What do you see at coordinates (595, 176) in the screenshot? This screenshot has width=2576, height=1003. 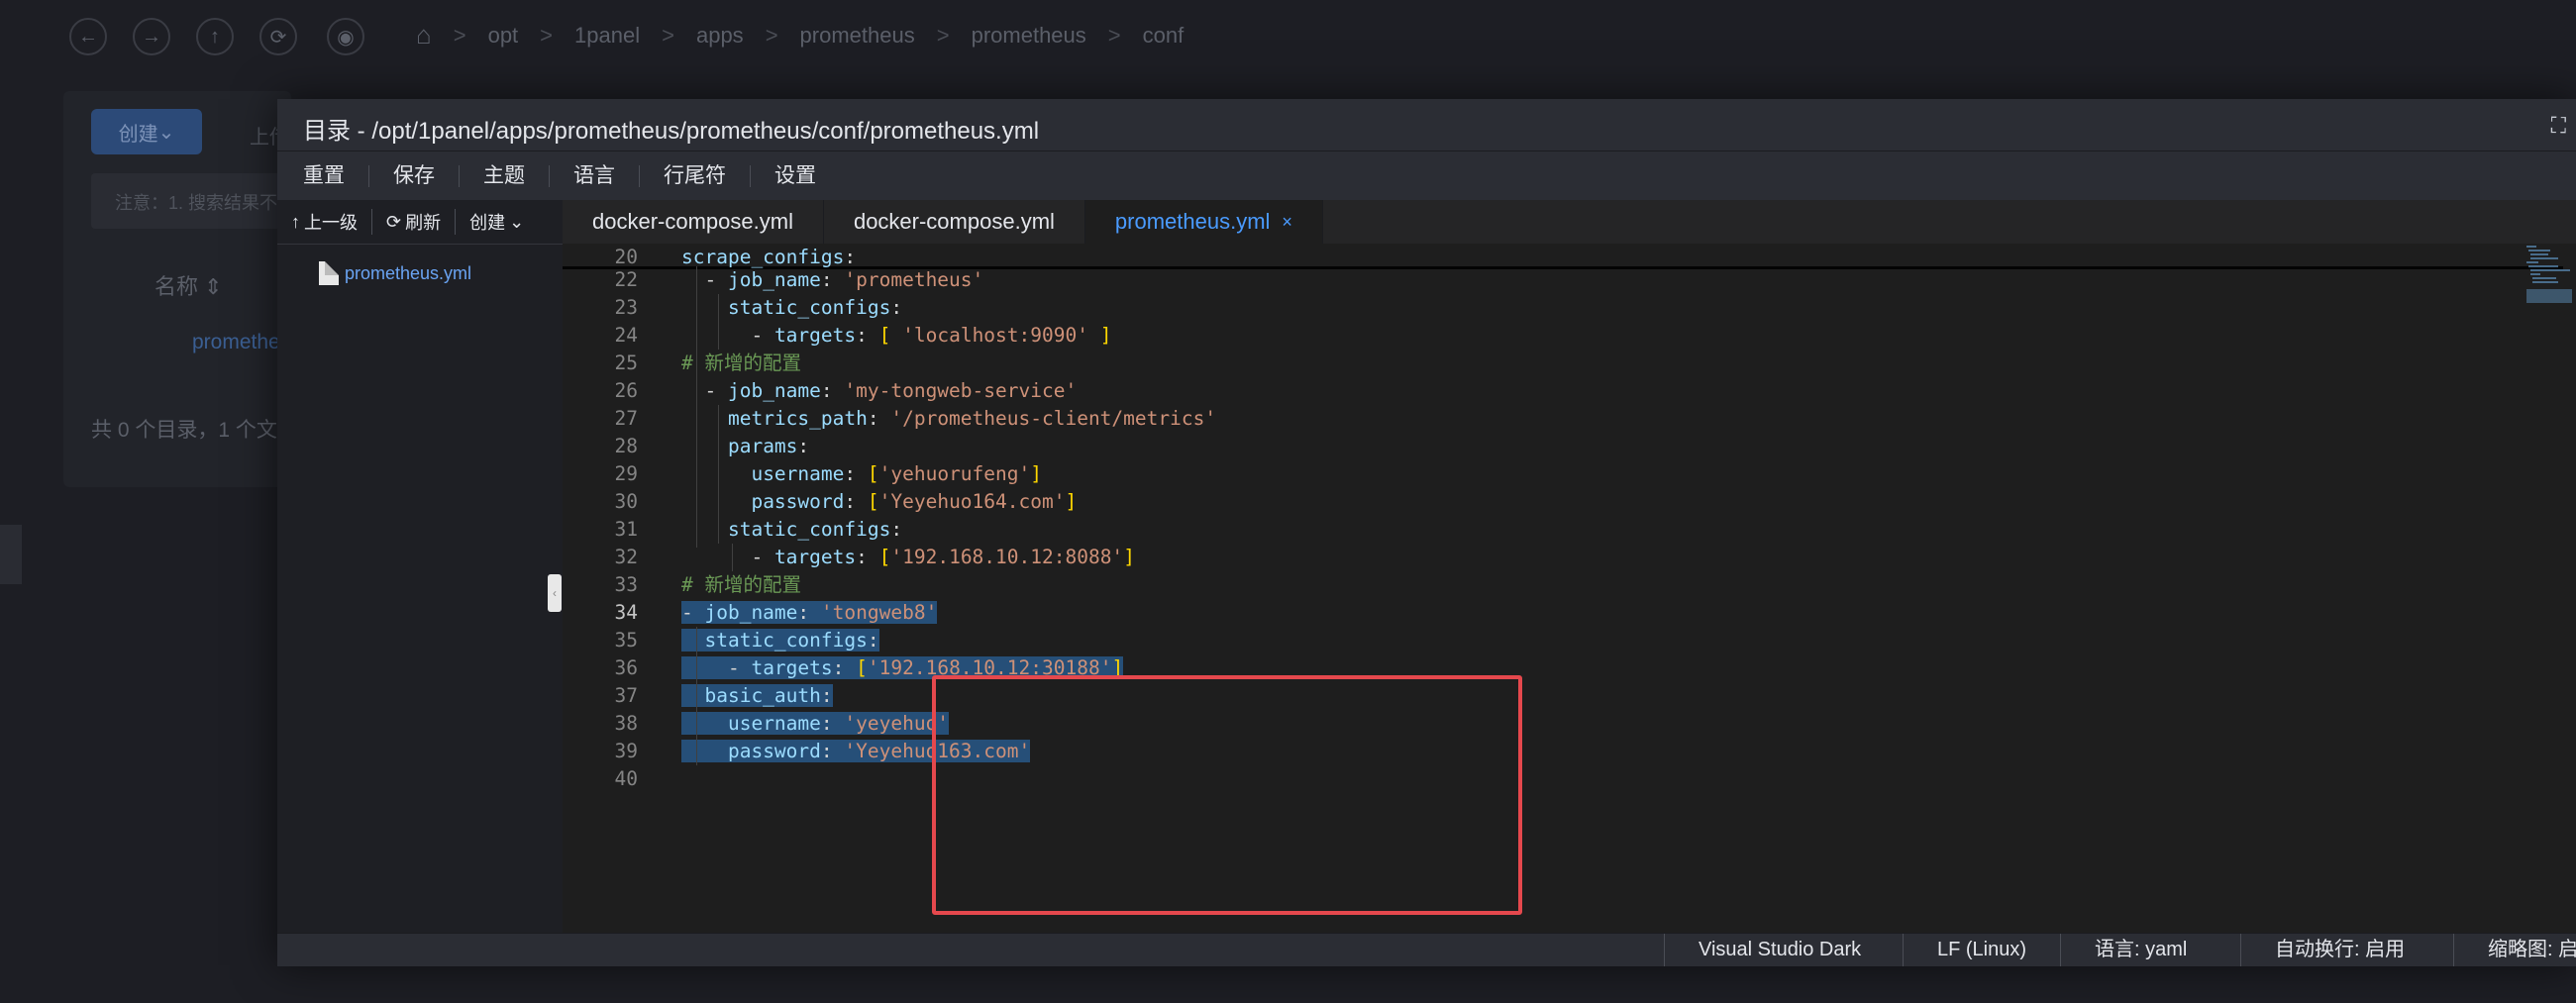 I see `menu-language: 语言` at bounding box center [595, 176].